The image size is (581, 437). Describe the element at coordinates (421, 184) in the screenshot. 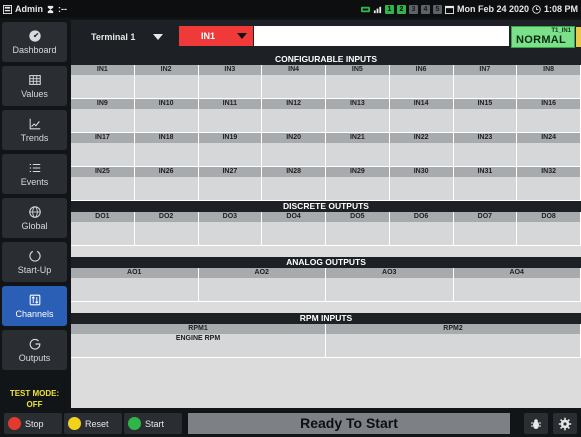

I see `input-cell-in30: IN30` at that location.